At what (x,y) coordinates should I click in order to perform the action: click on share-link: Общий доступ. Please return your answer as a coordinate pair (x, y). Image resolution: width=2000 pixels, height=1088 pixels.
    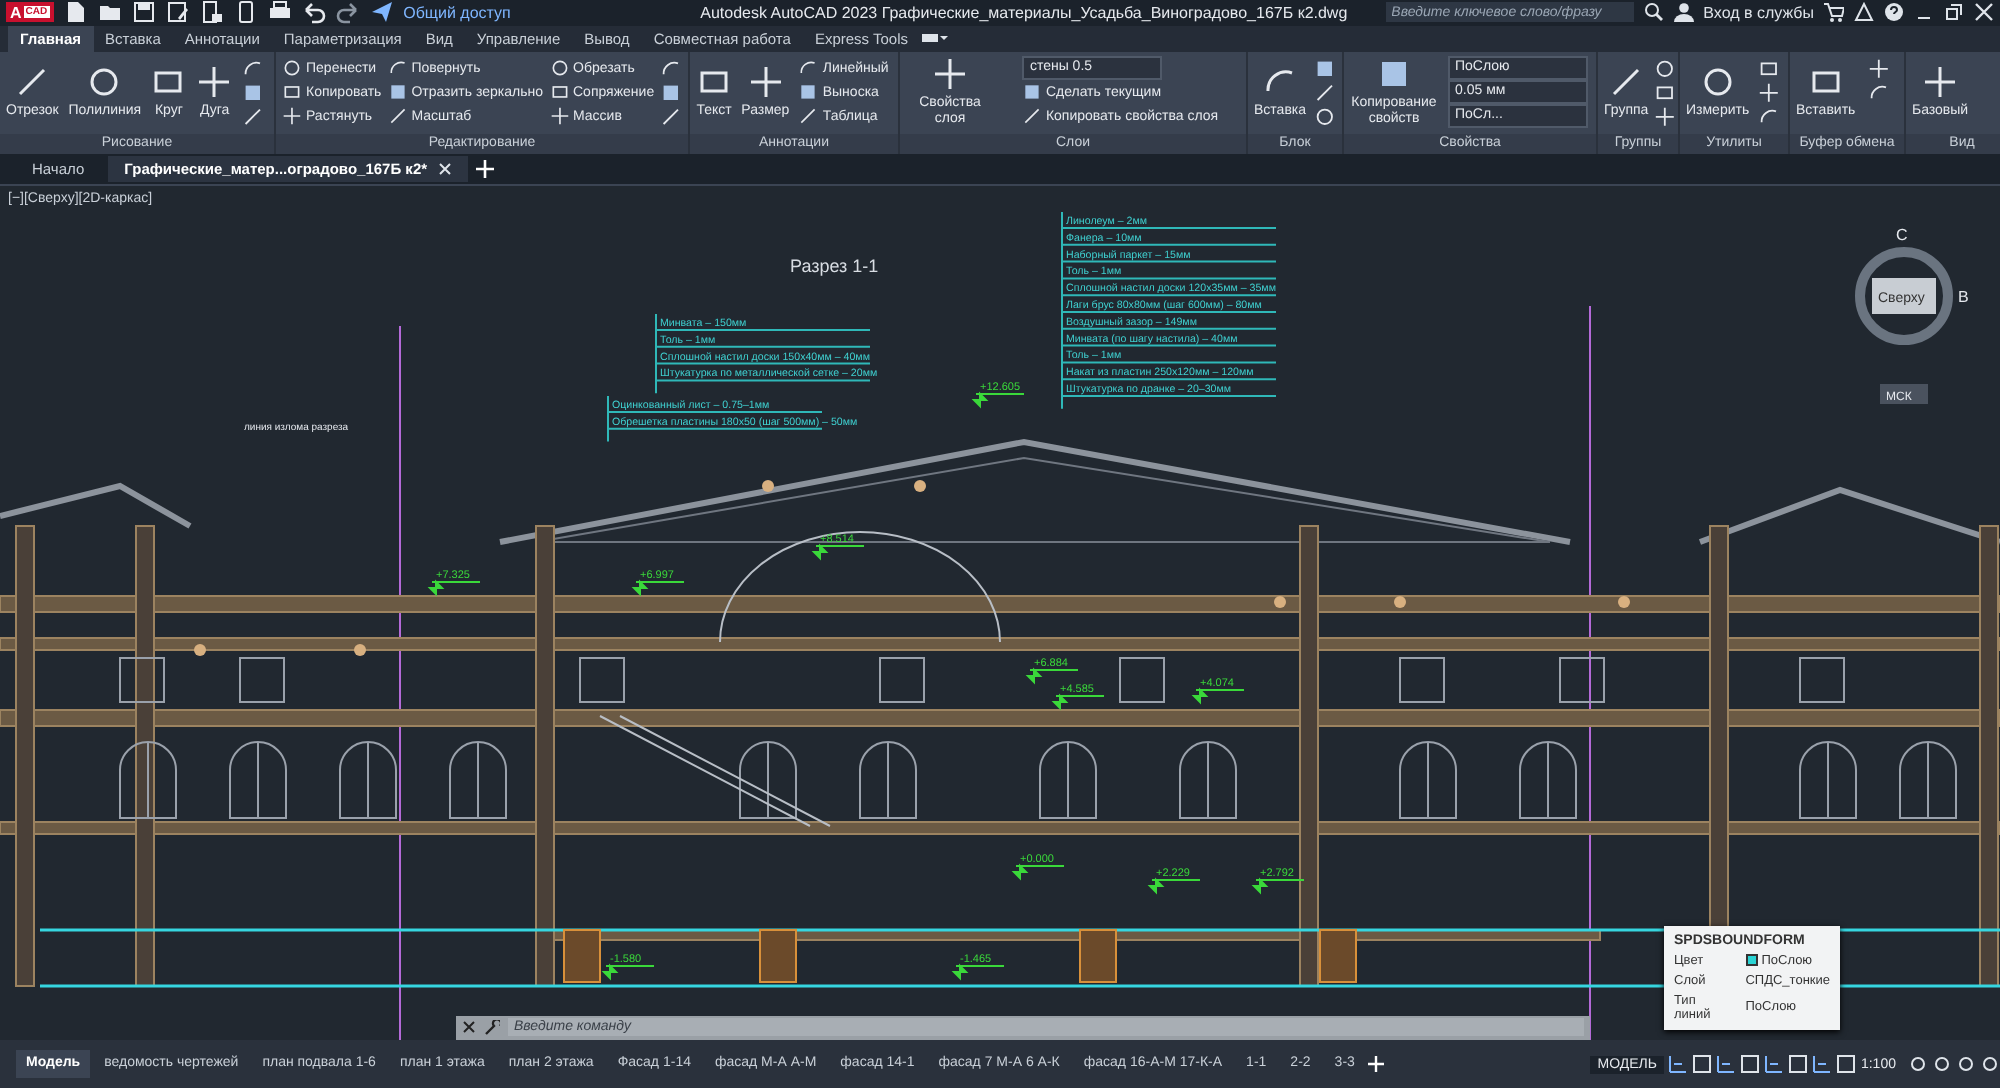
    Looking at the image, I should click on (457, 12).